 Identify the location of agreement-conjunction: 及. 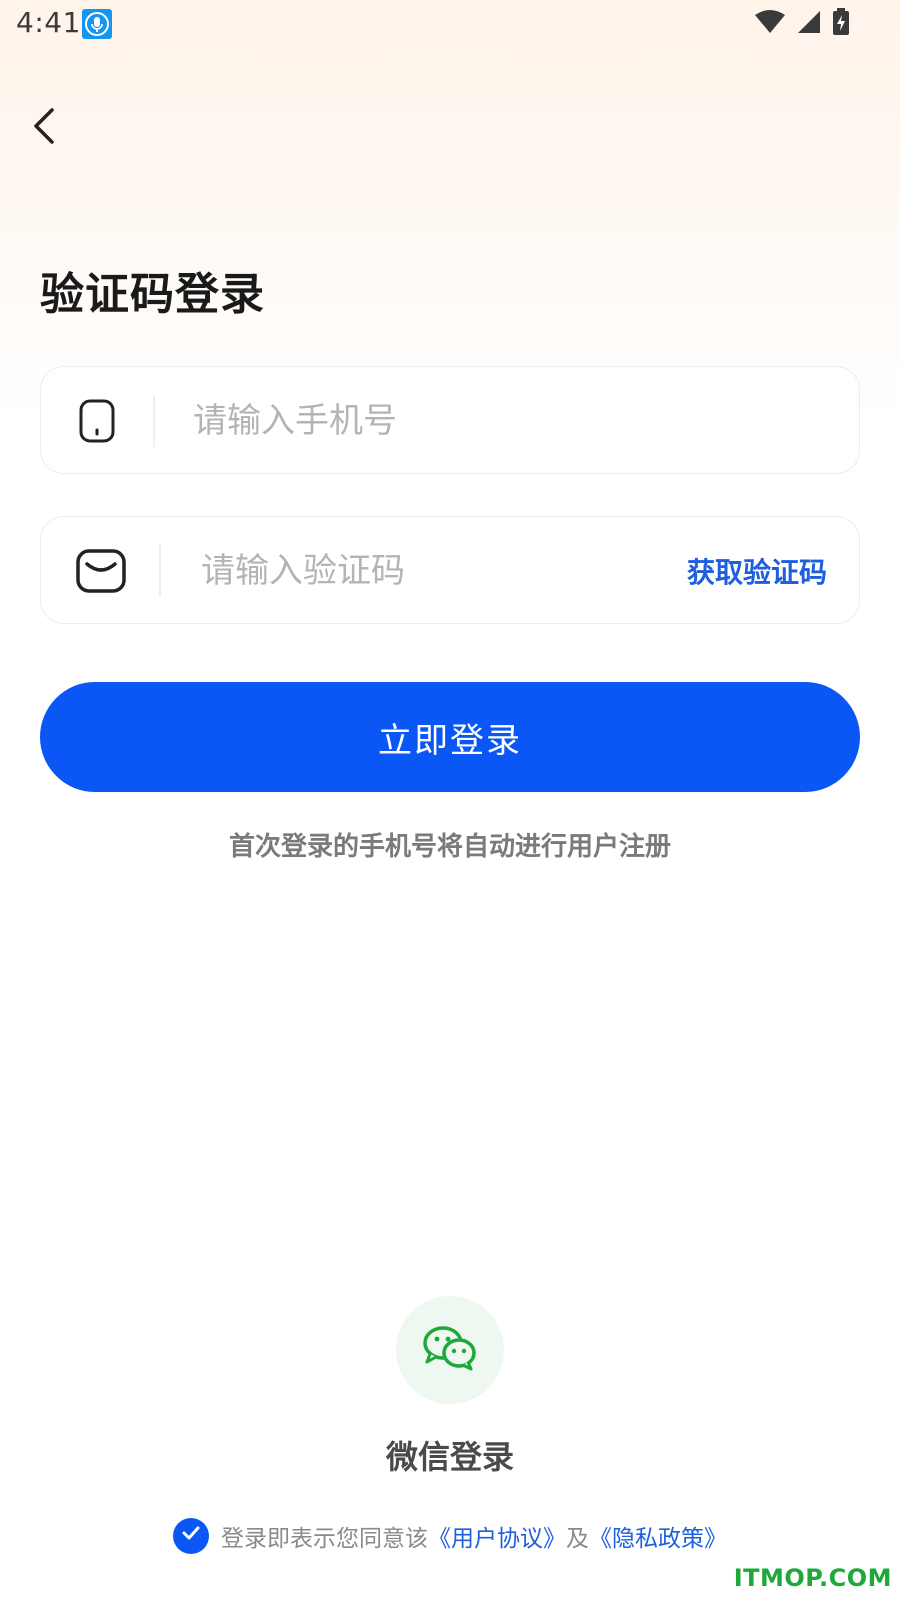
(577, 1539).